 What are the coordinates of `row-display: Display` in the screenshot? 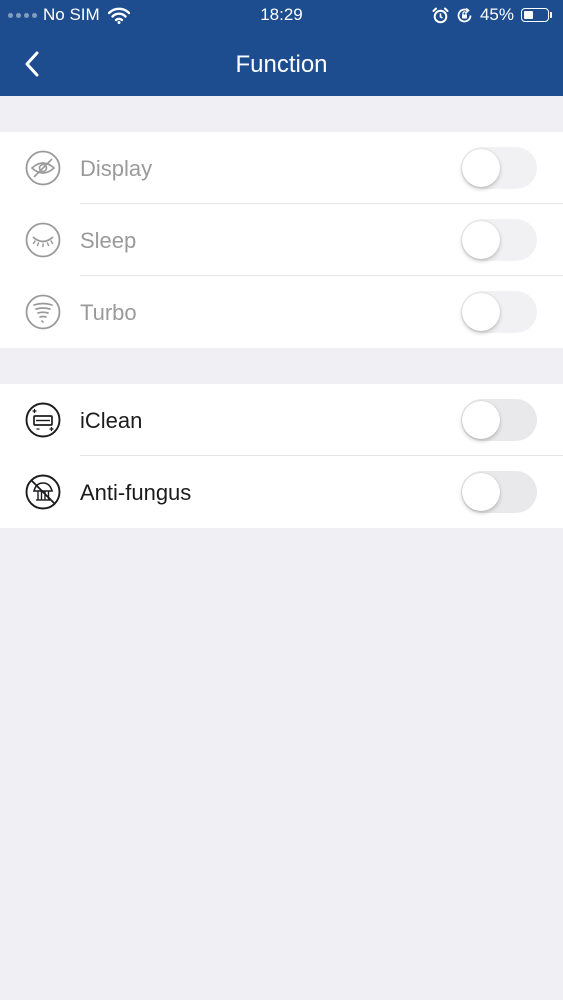 It's located at (281, 168).